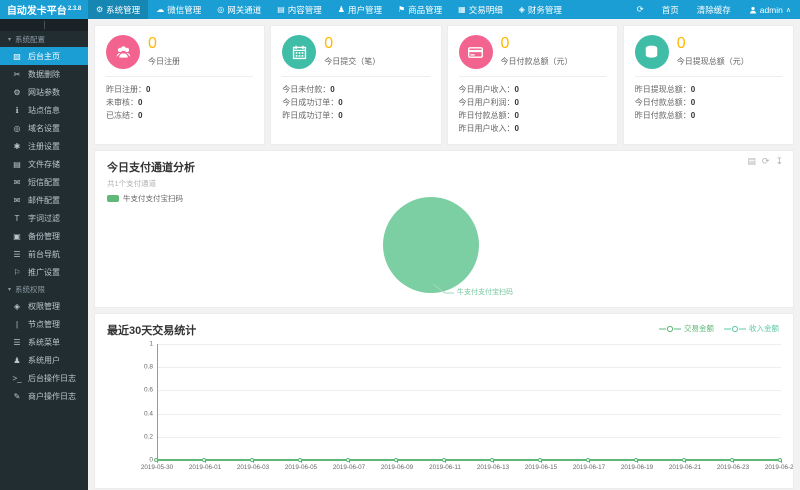 Image resolution: width=800 pixels, height=490 pixels. What do you see at coordinates (239, 9) in the screenshot?
I see `top-menu-item-3: ◎ 网关通道` at bounding box center [239, 9].